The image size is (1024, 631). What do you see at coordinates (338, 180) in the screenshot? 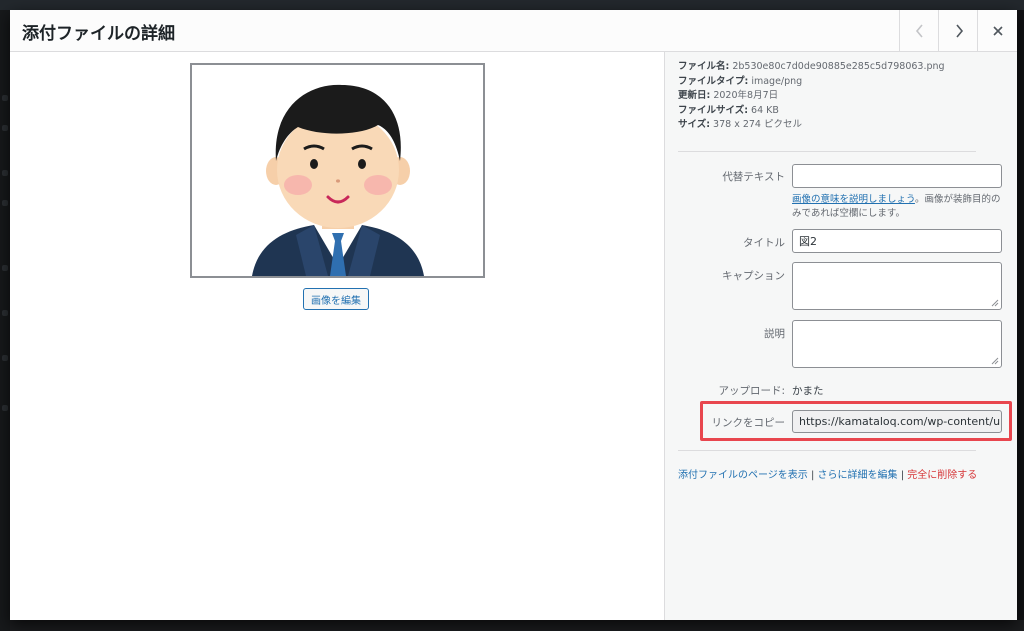
I see `businessman-illustration` at bounding box center [338, 180].